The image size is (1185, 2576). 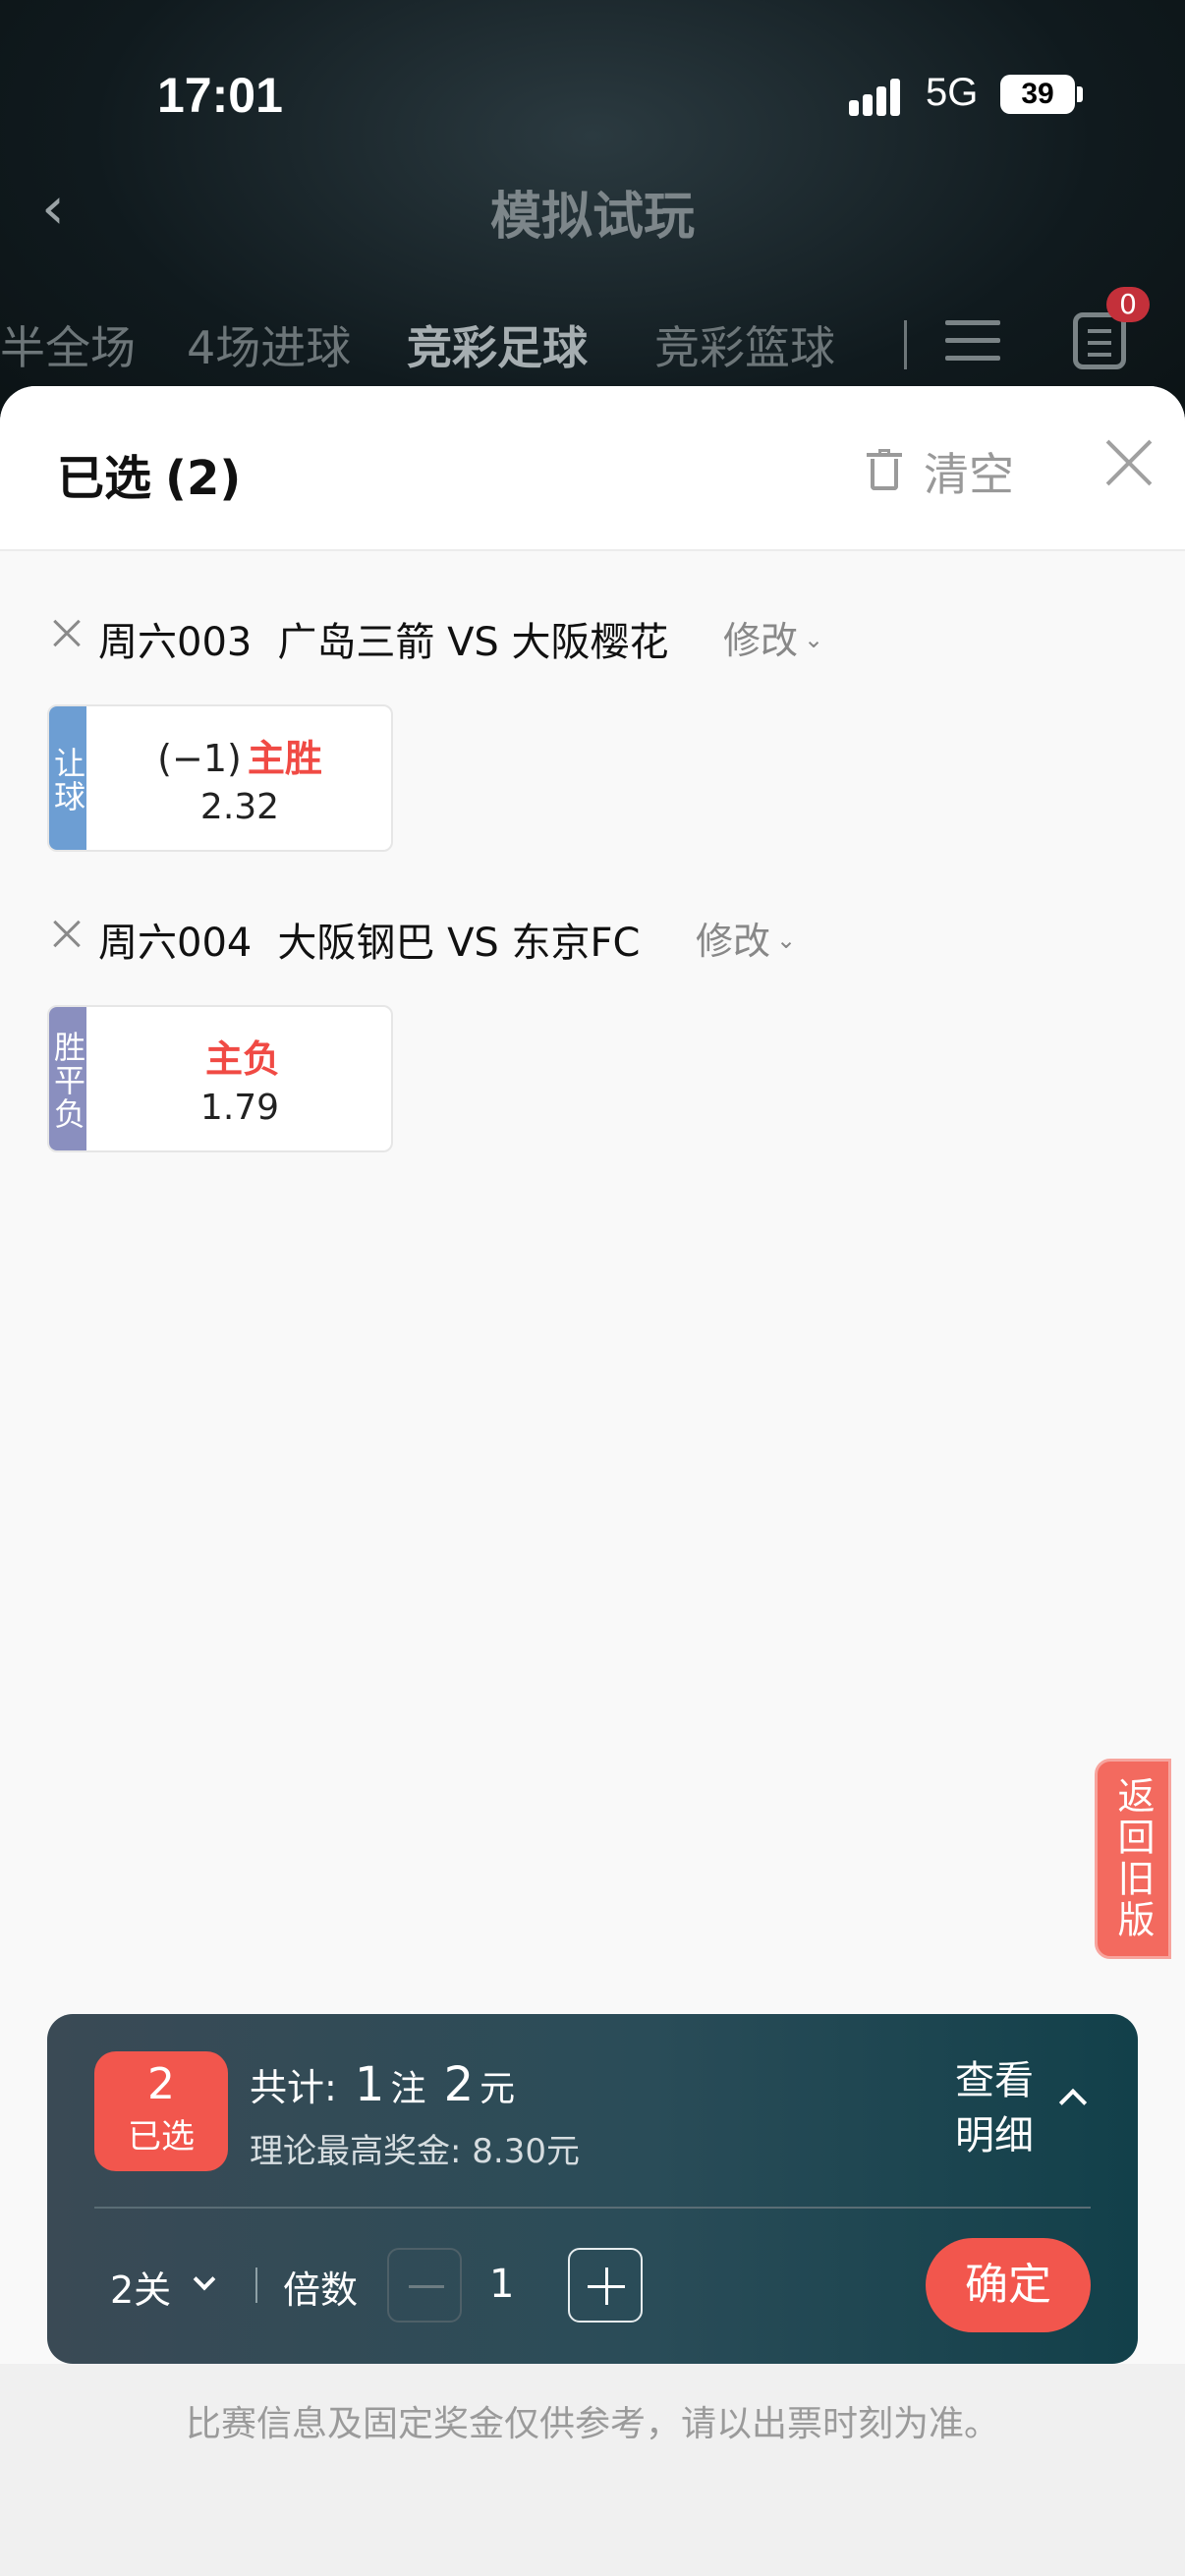 What do you see at coordinates (68, 1078) in the screenshot?
I see `pick-tag: 胜平负` at bounding box center [68, 1078].